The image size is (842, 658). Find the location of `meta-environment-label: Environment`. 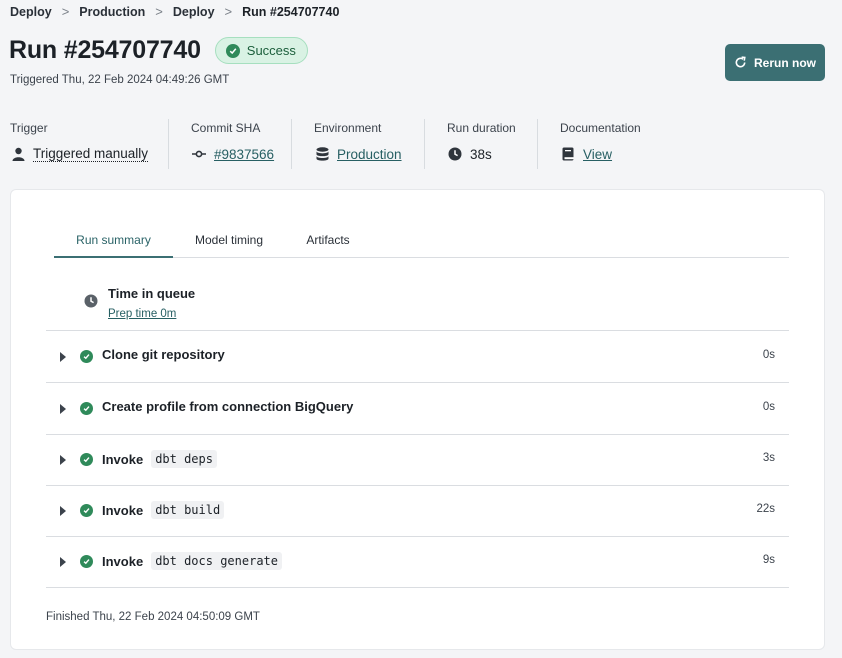

meta-environment-label: Environment is located at coordinates (348, 128).